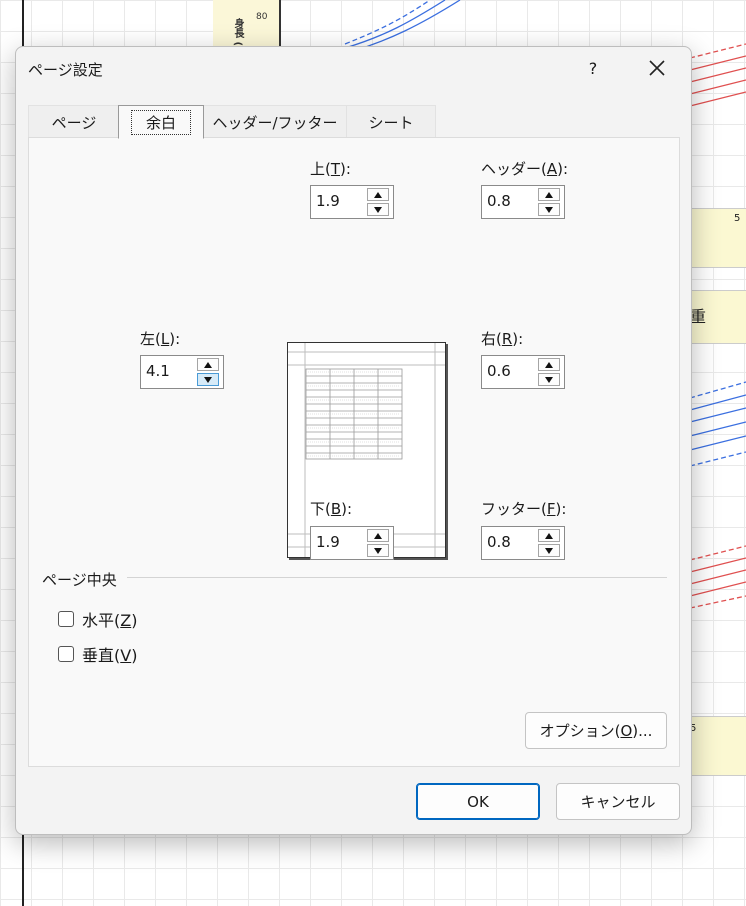 This screenshot has width=746, height=906. I want to click on bottom-margin-decrement, so click(378, 550).